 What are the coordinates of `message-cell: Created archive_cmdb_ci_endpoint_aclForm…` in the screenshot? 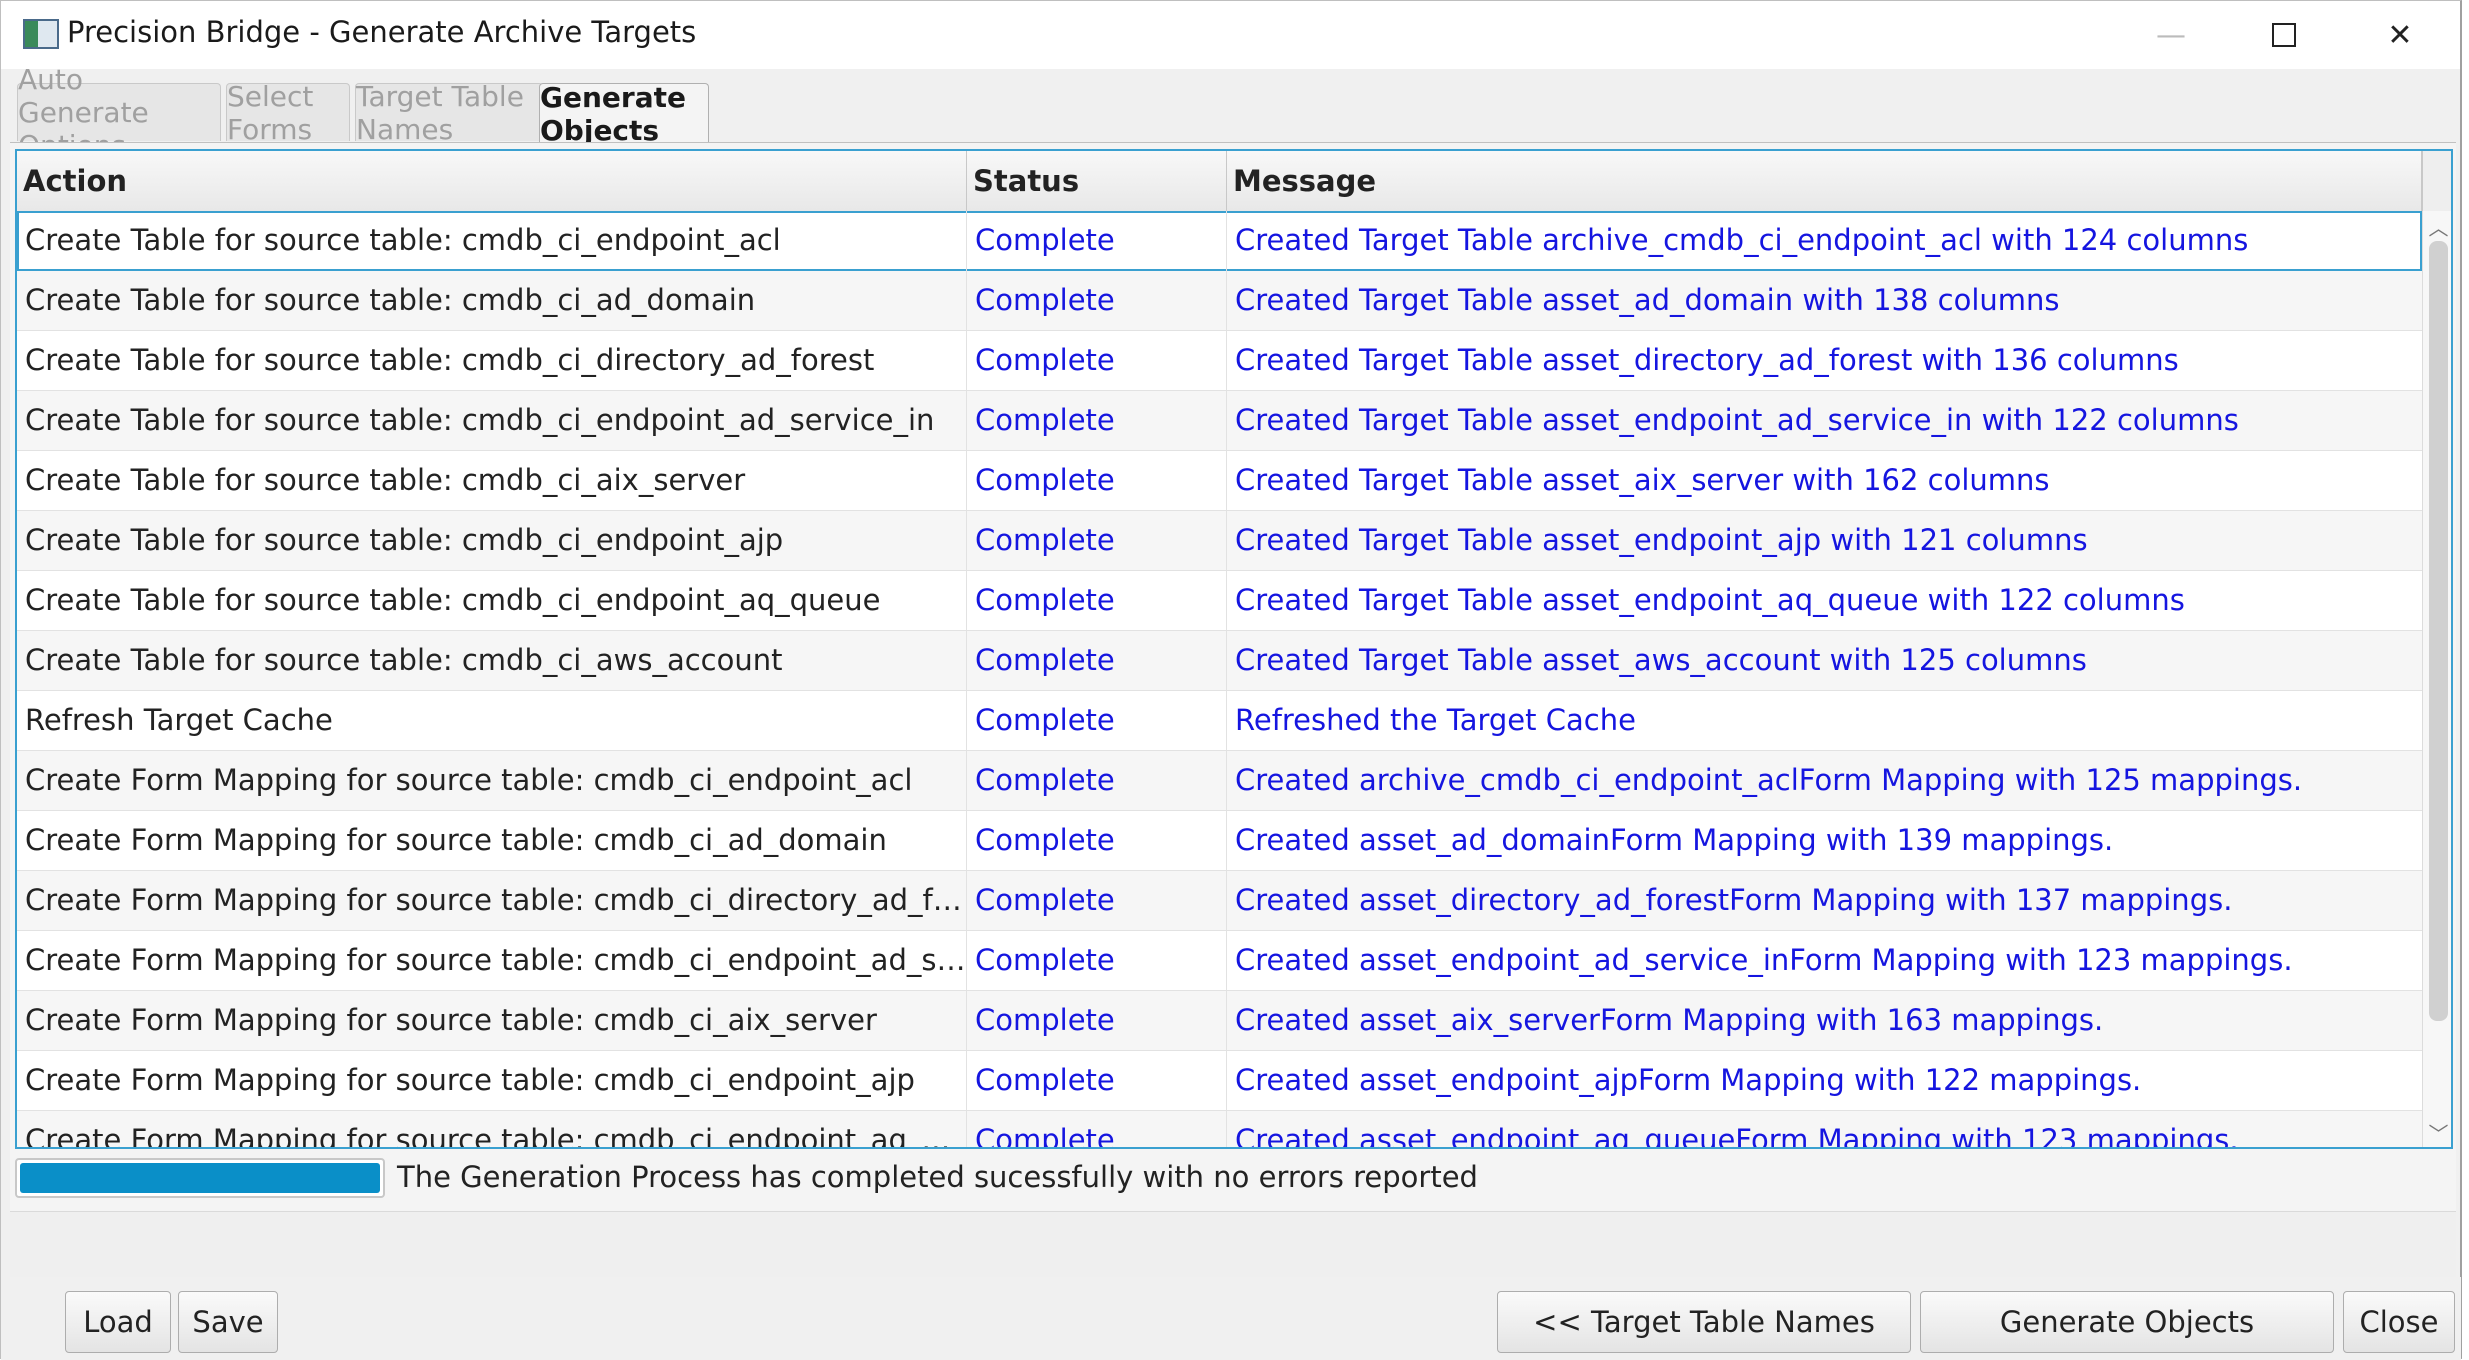 It's located at (1769, 780).